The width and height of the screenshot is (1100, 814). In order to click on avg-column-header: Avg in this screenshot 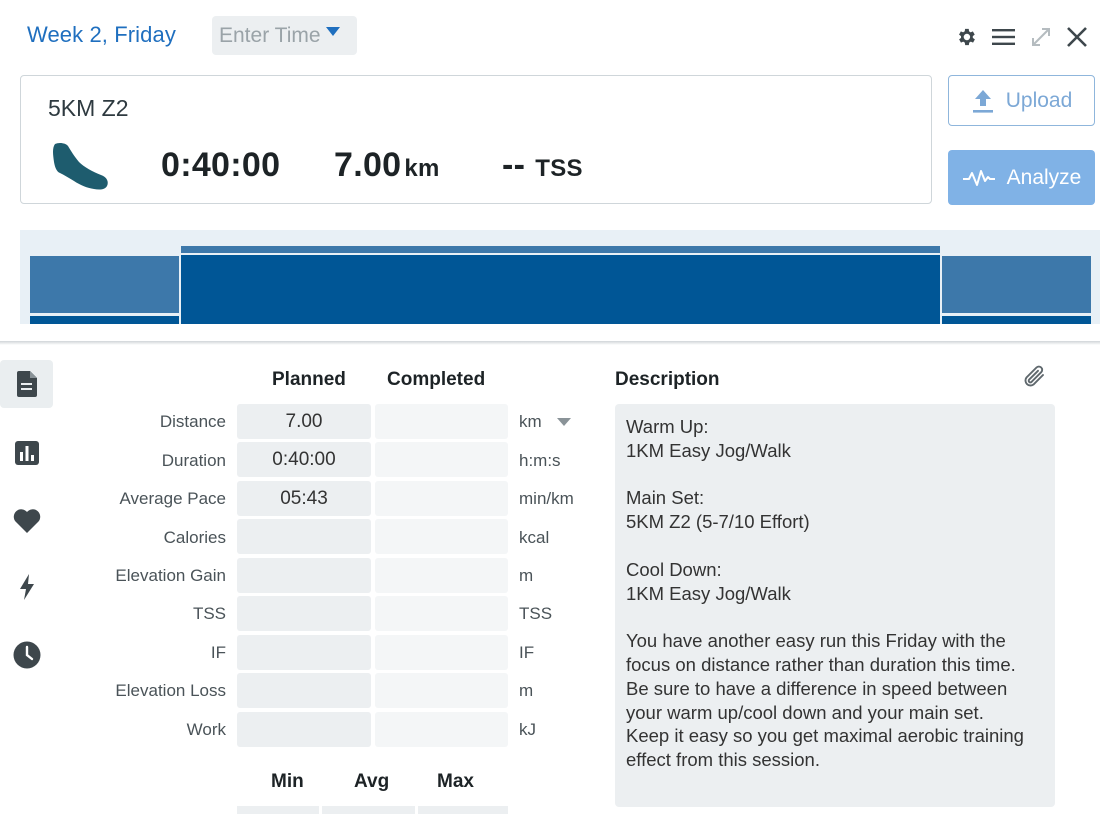, I will do `click(372, 781)`.